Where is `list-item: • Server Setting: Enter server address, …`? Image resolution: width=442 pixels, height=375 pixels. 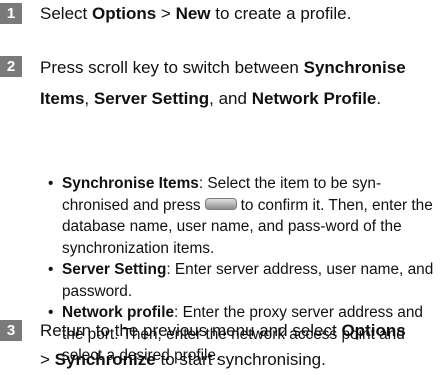 list-item: • Server Setting: Enter server address, … is located at coordinates (243, 280).